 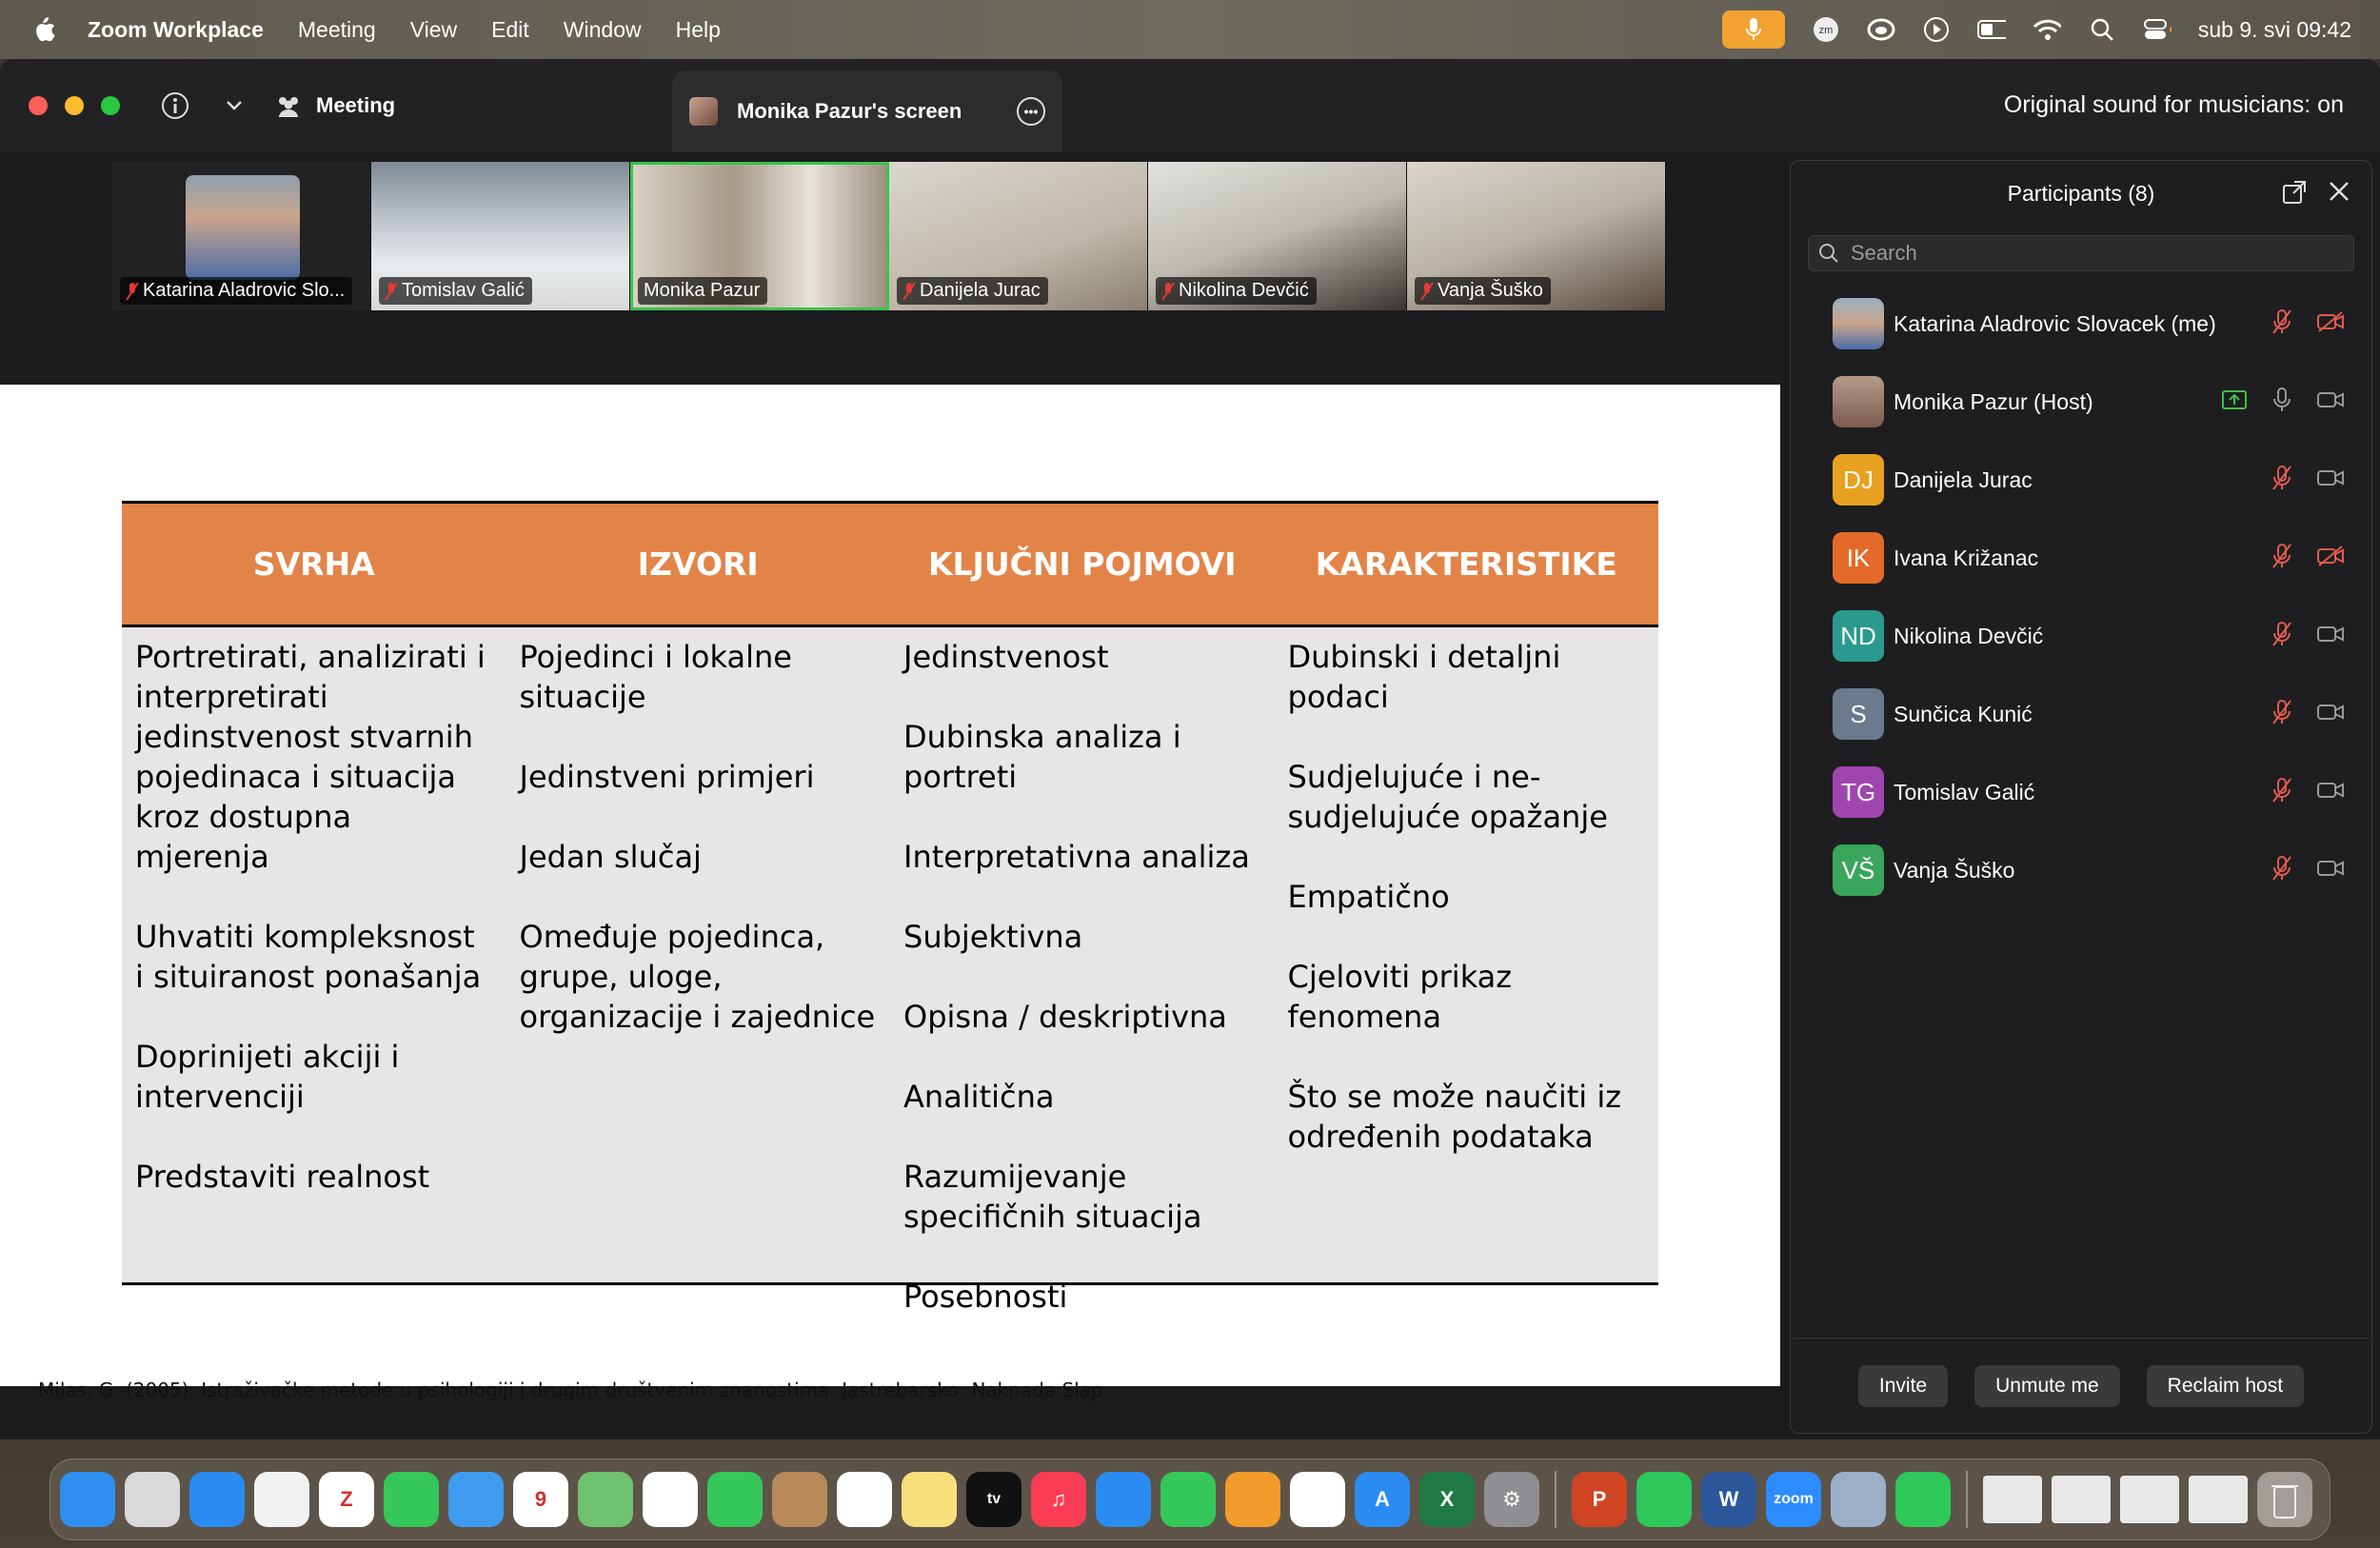 I want to click on unmute-me-button: Unmute me, so click(x=2047, y=1386).